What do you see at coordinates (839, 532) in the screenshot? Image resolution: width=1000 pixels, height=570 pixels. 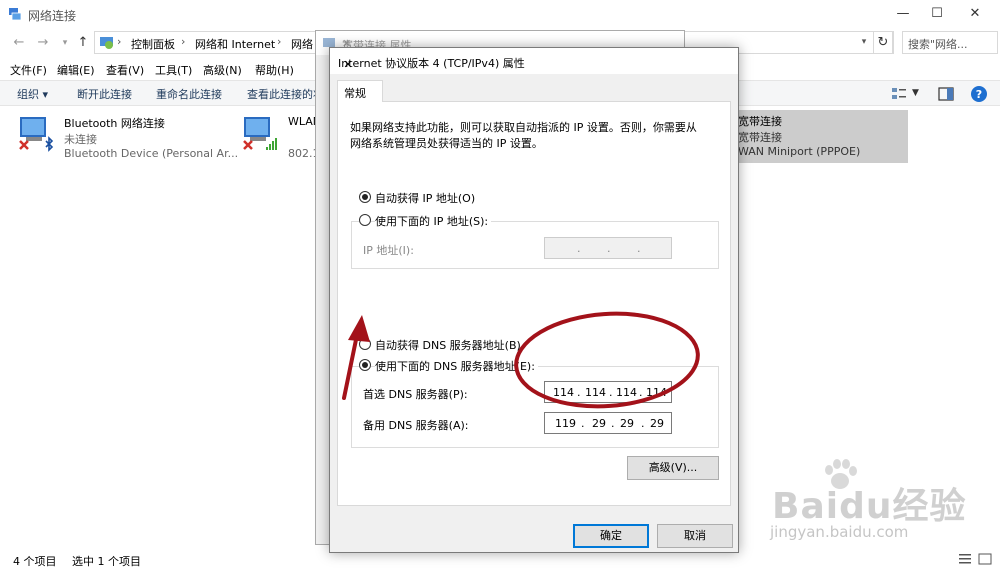 I see `watermark-url: jingyan.baidu.com` at bounding box center [839, 532].